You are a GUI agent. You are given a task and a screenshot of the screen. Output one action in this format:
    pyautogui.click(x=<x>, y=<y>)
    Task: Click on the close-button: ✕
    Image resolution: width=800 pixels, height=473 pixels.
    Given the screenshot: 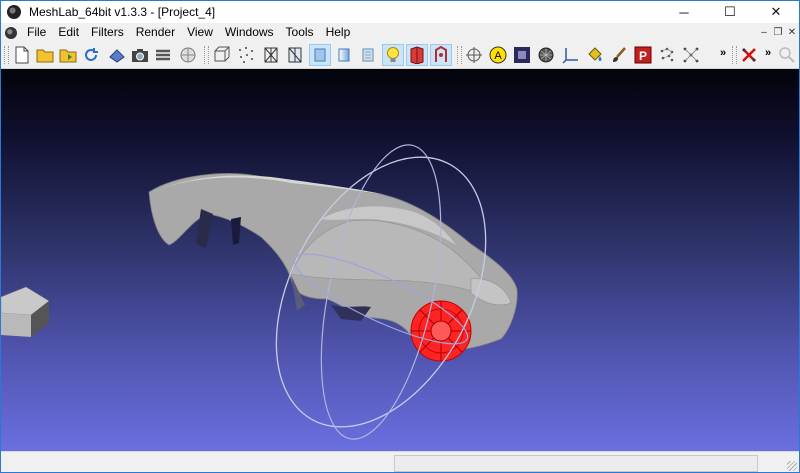 What is the action you would take?
    pyautogui.click(x=776, y=12)
    